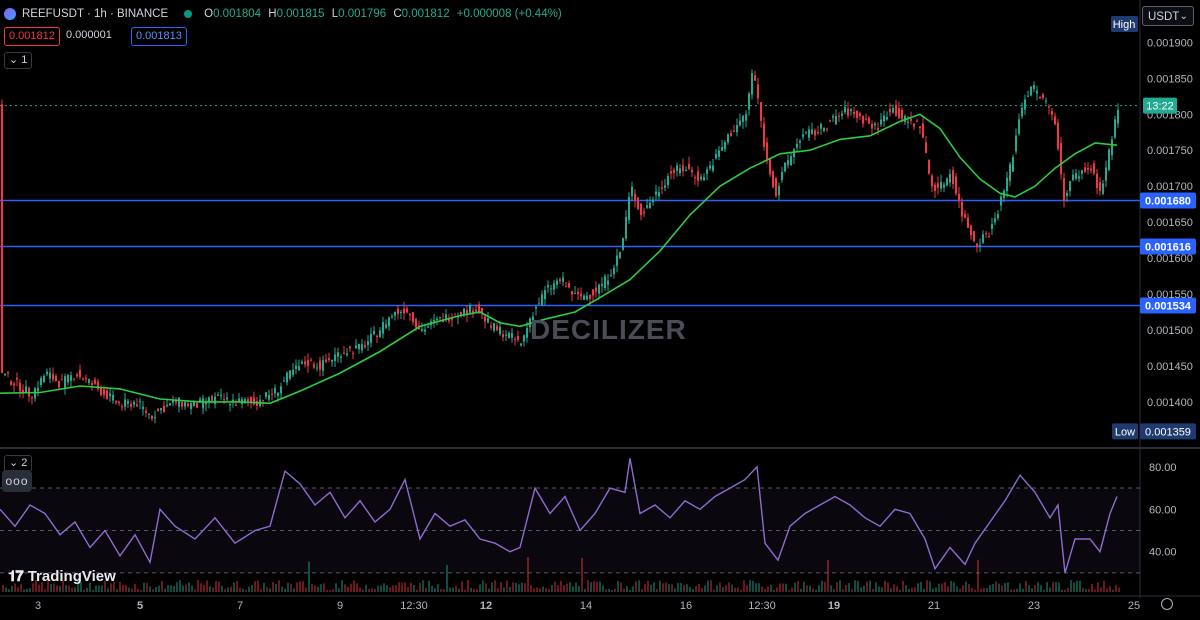  I want to click on time-tick-label: 5, so click(140, 606).